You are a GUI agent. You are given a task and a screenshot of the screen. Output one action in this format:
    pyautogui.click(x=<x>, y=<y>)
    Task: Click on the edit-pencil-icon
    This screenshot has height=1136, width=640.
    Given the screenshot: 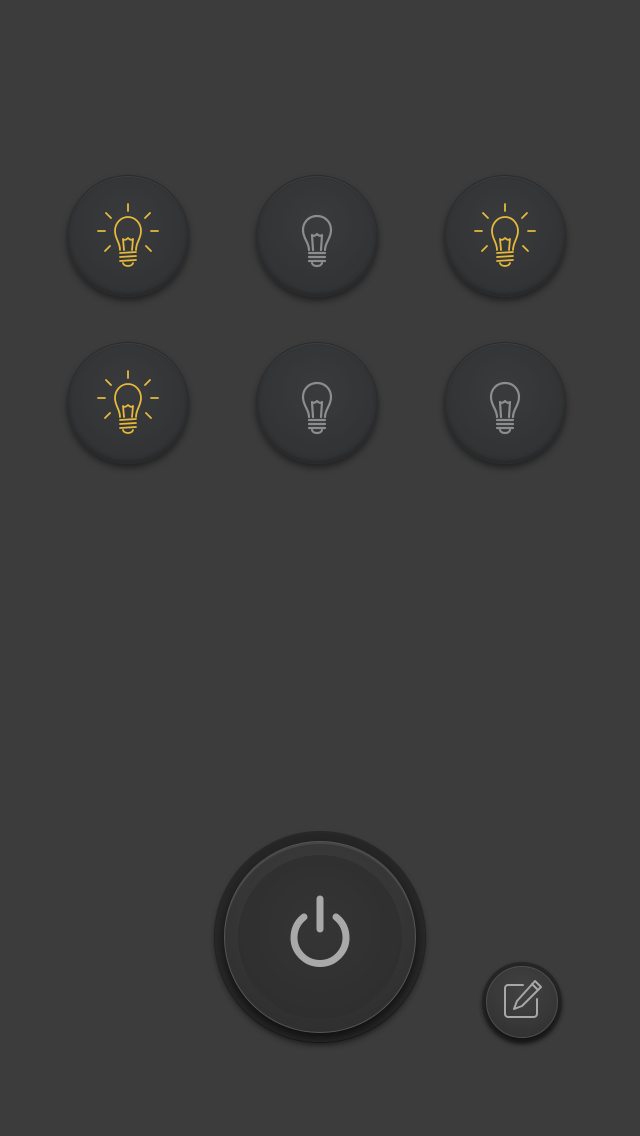 What is the action you would take?
    pyautogui.click(x=522, y=1002)
    